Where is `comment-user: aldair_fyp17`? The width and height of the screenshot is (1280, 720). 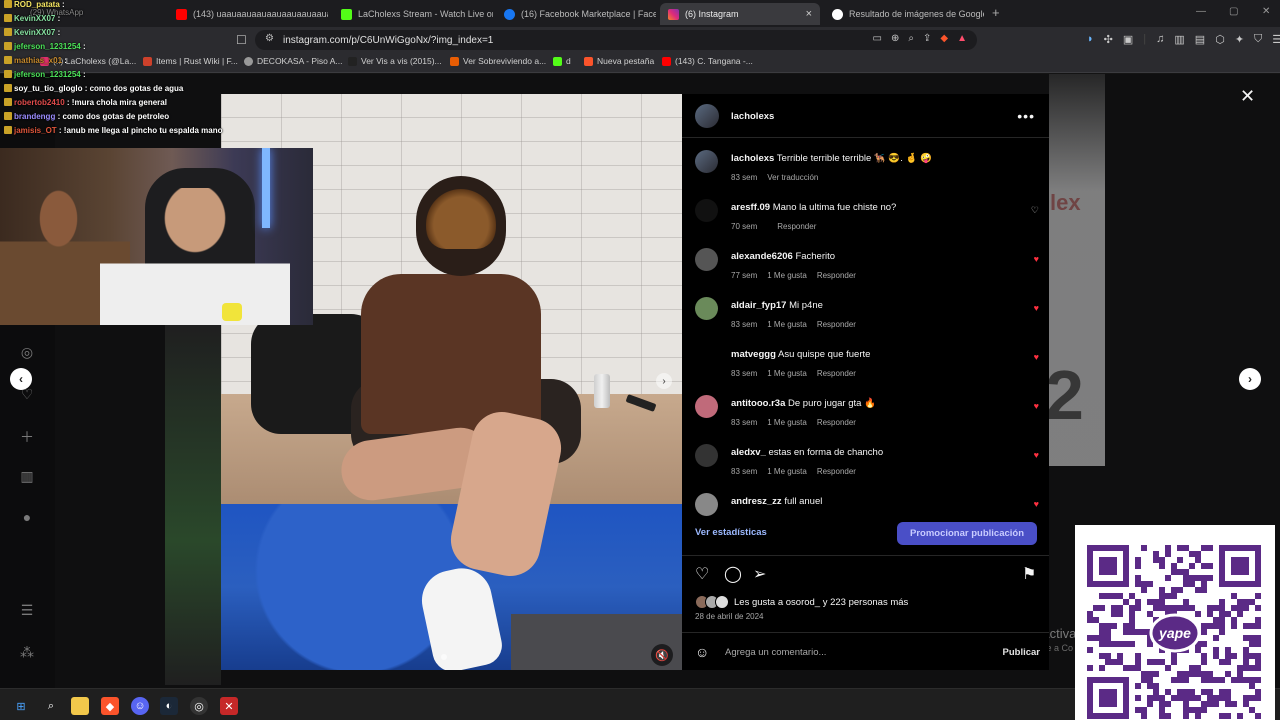
comment-user: aldair_fyp17 is located at coordinates (758, 305).